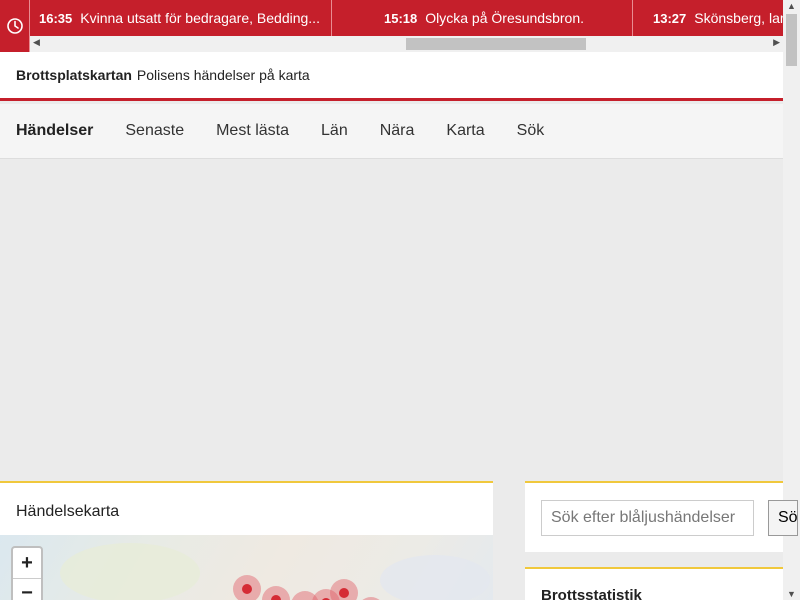  What do you see at coordinates (465, 131) in the screenshot?
I see `nav-item-karta: Karta` at bounding box center [465, 131].